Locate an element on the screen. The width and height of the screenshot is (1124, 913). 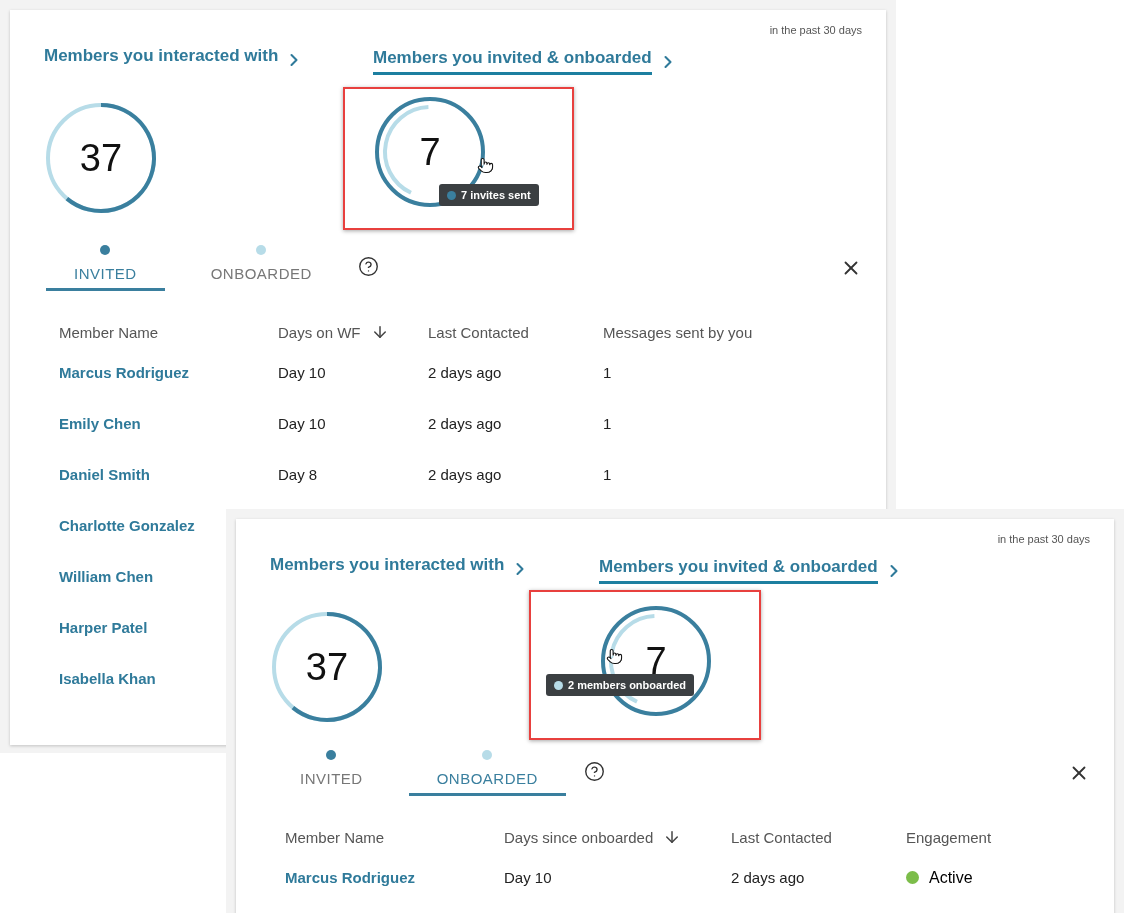
tooltip-text: 7 invites sent is located at coordinates (496, 195).